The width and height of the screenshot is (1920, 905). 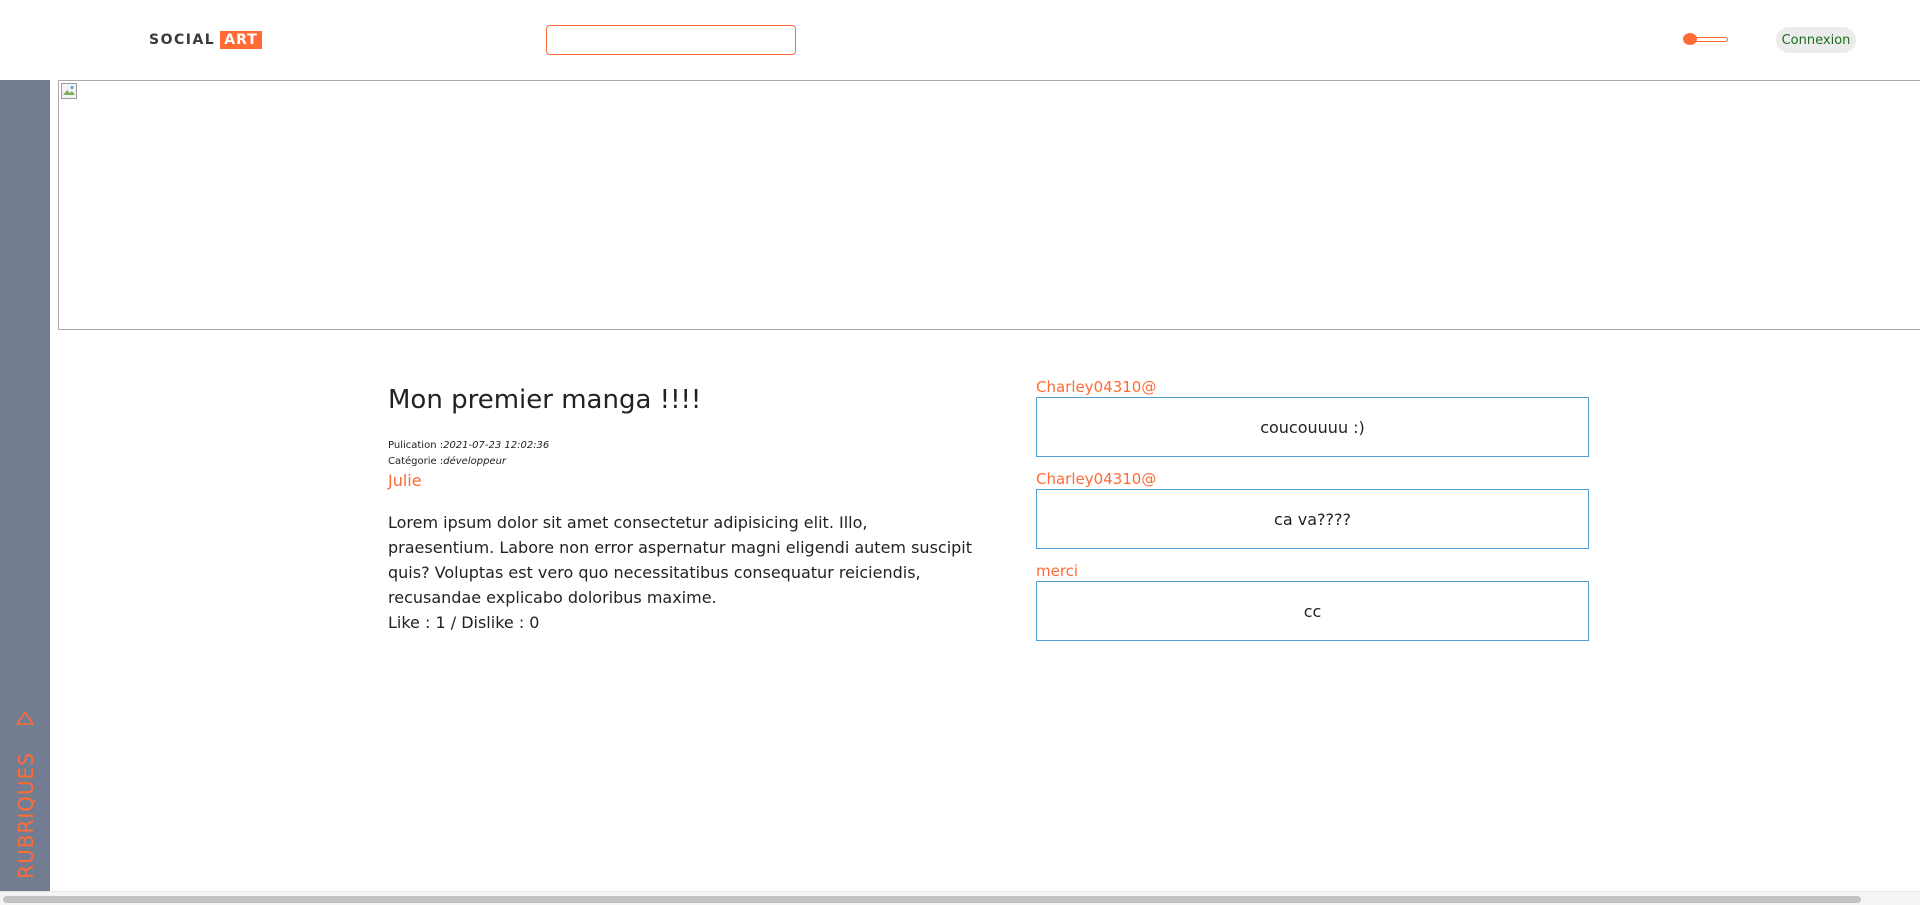 I want to click on publication-value: 2021-07-23 12:02:36, so click(x=496, y=445).